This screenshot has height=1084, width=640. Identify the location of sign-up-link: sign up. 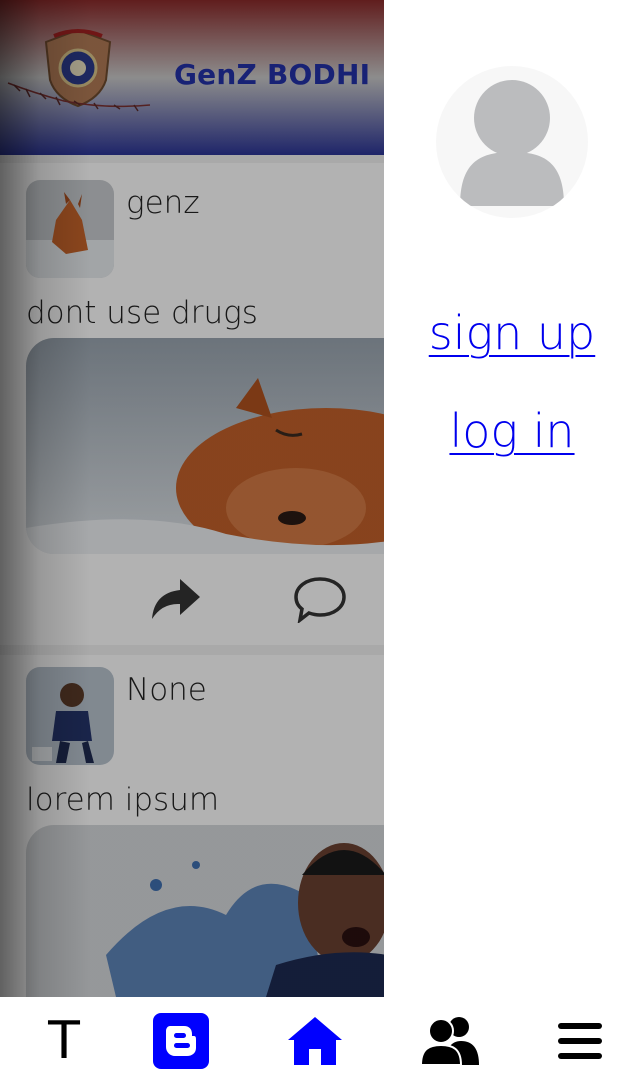
(512, 333).